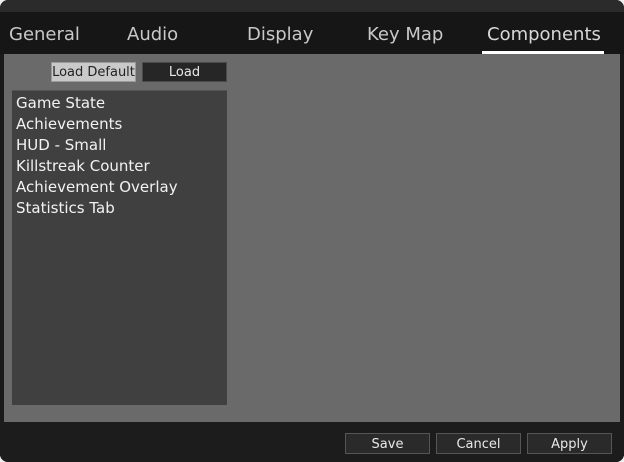 The image size is (624, 462). What do you see at coordinates (119, 124) in the screenshot?
I see `list-item: Achievements` at bounding box center [119, 124].